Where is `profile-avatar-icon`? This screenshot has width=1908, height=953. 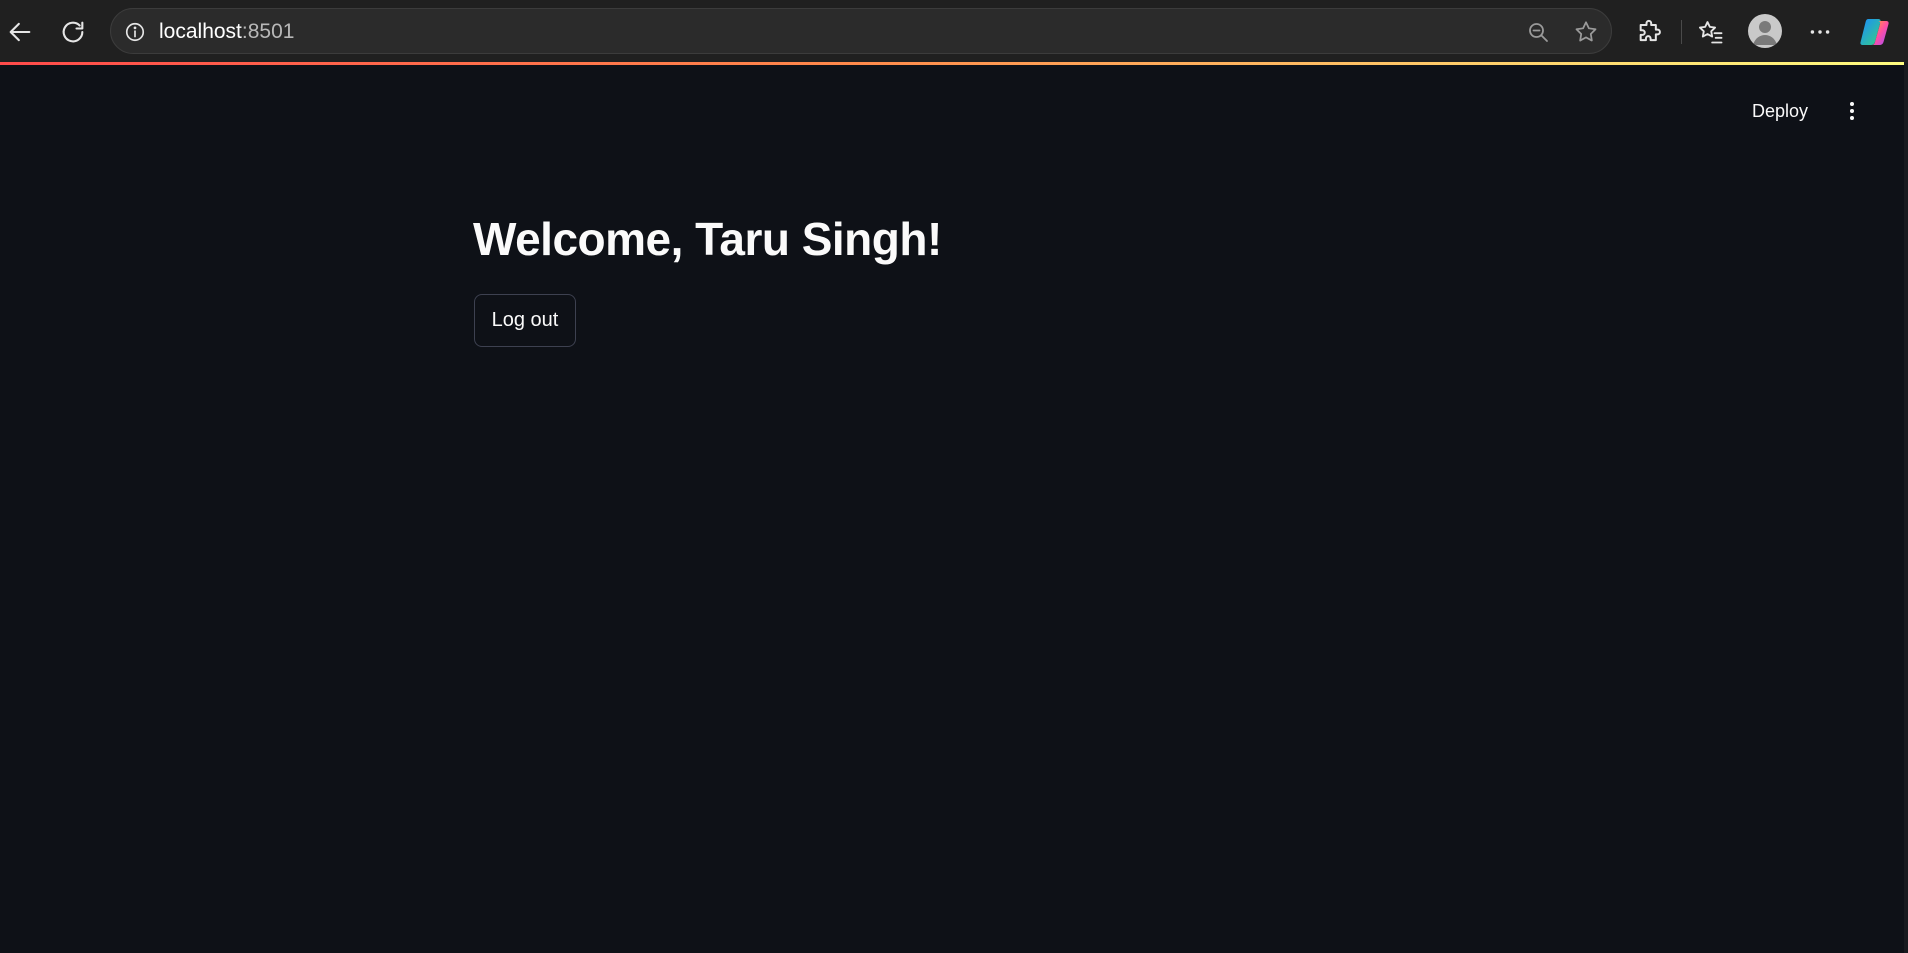
profile-avatar-icon is located at coordinates (1765, 33).